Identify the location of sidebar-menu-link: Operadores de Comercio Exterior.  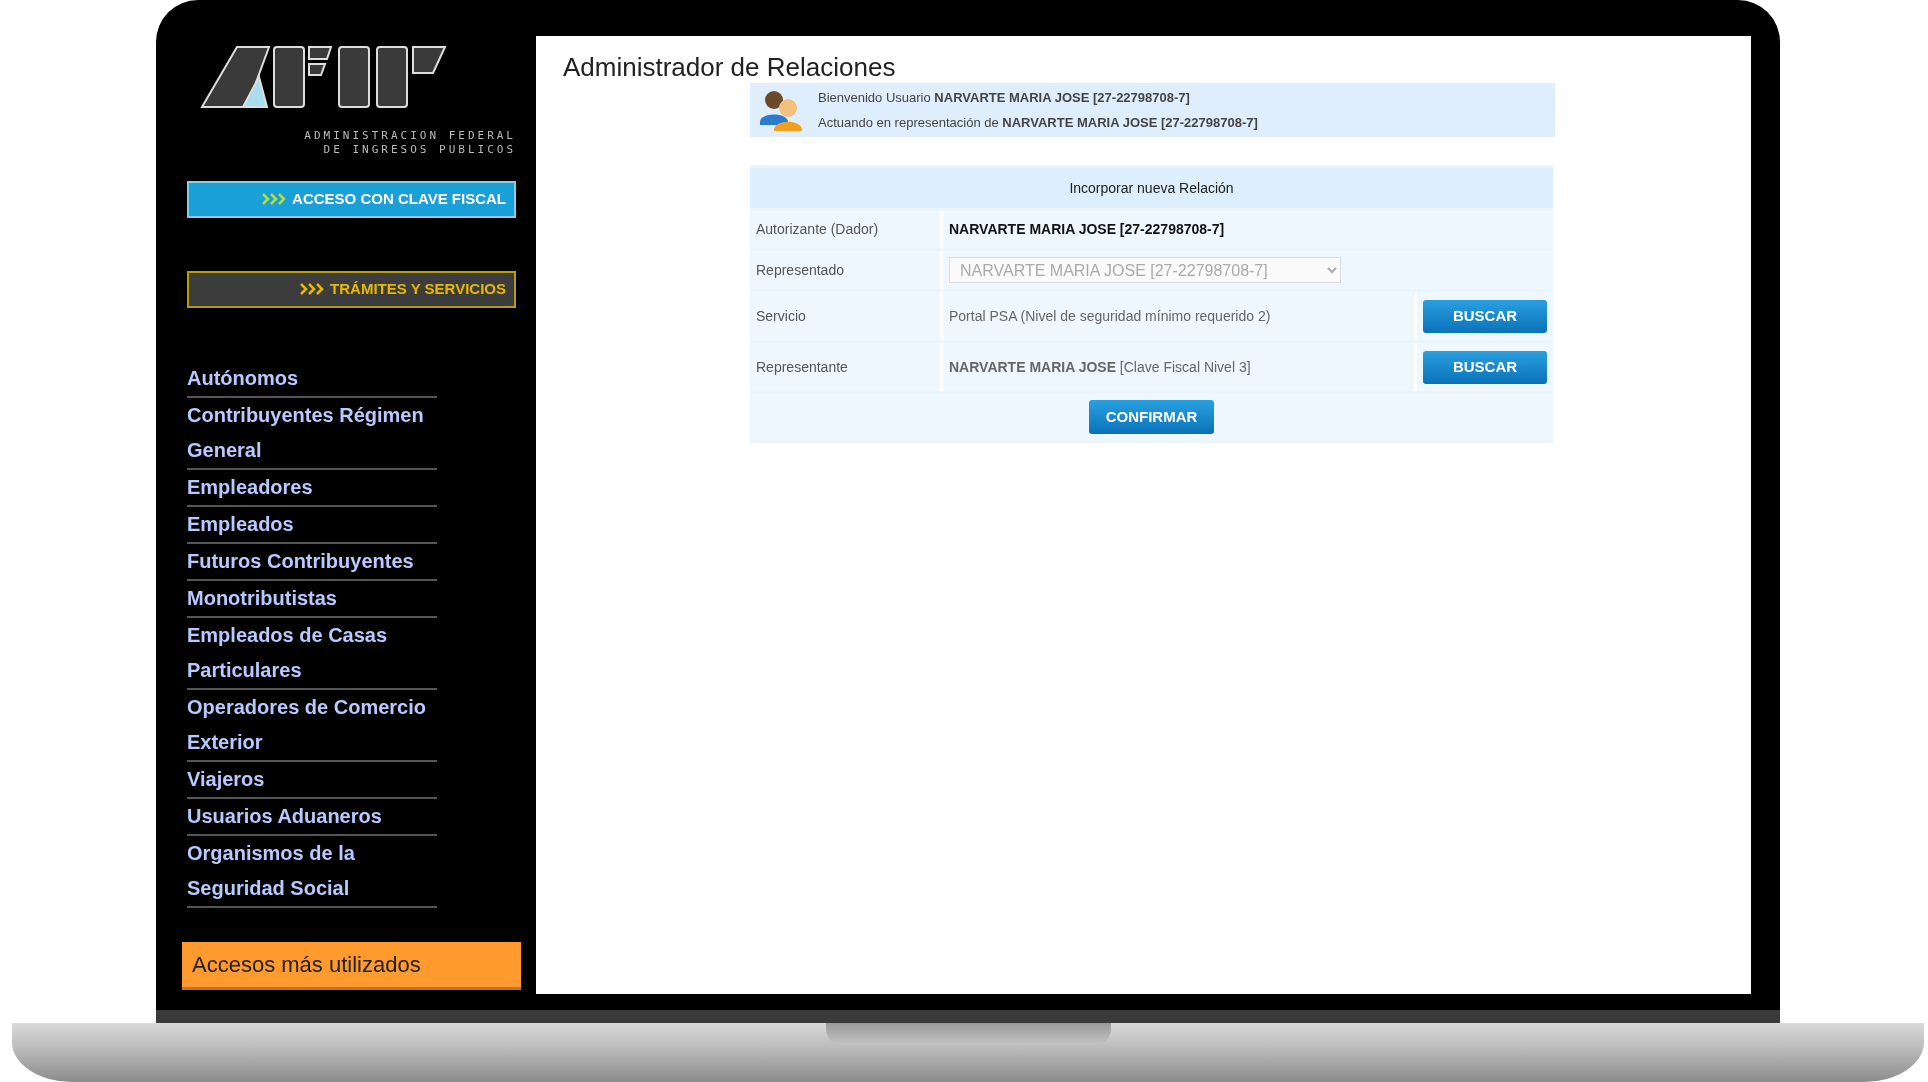
(312, 725).